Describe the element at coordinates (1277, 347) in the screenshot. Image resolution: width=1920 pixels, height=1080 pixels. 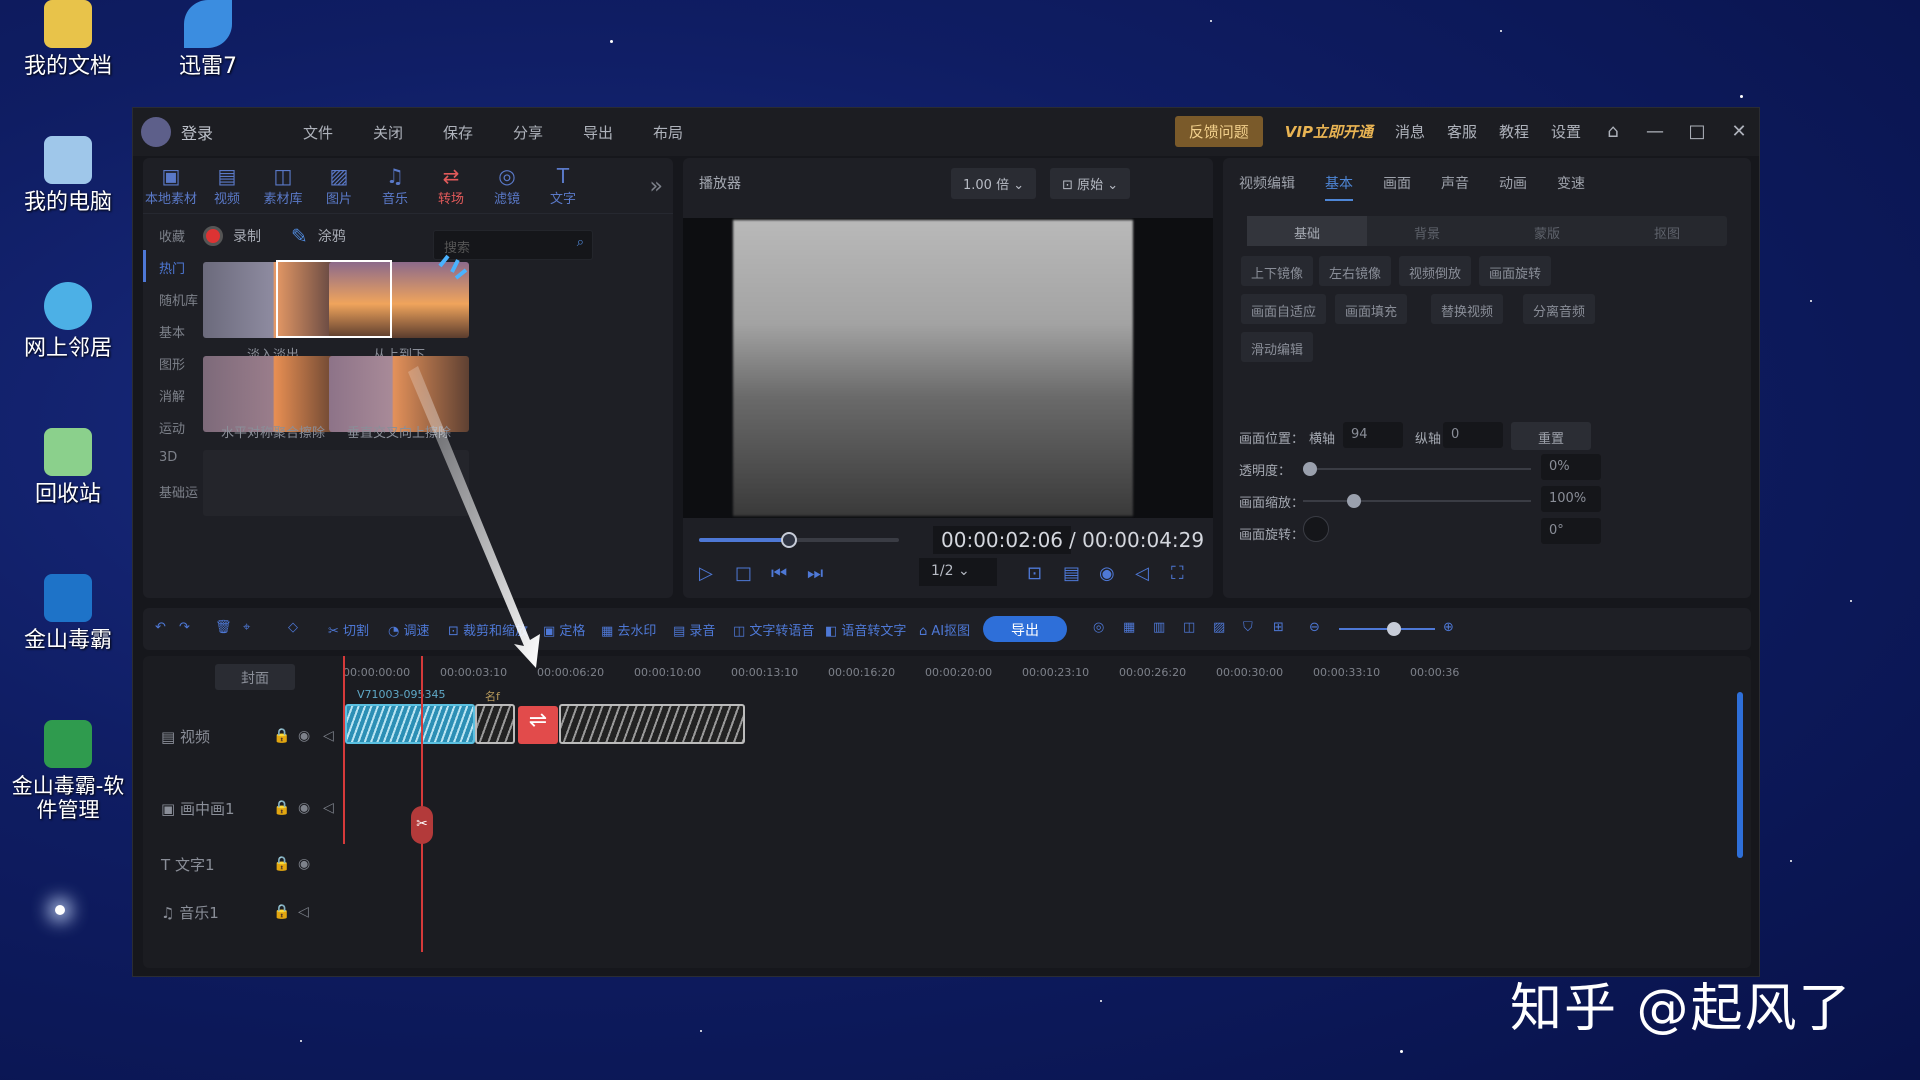
I see `slide-edit-button: 滑动编辑` at that location.